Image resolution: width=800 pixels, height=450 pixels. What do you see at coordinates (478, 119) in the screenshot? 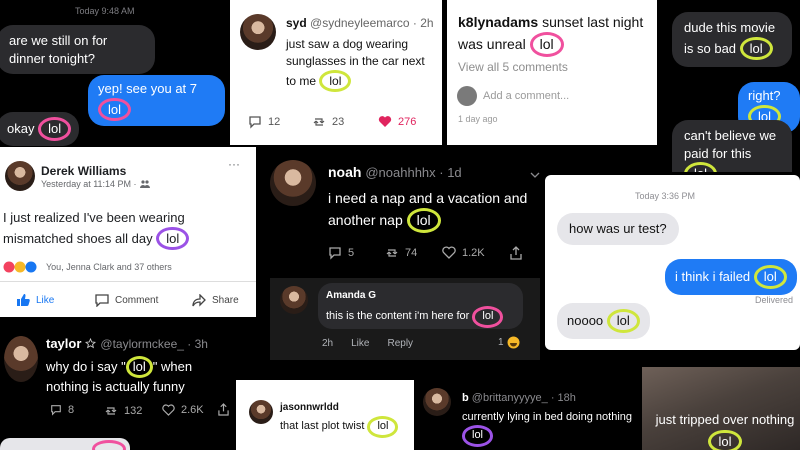
I see `comment-timestamp: 1 day ago` at bounding box center [478, 119].